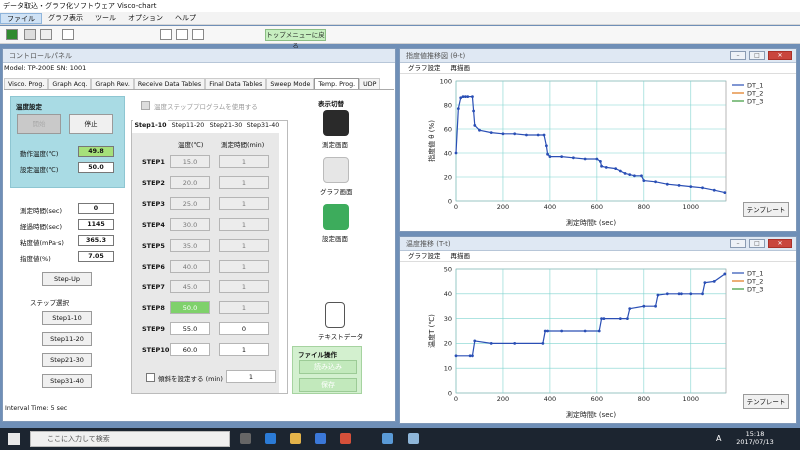 Image resolution: width=800 pixels, height=450 pixels. Describe the element at coordinates (105, 18) in the screenshot. I see `menu-tools: ツール` at that location.